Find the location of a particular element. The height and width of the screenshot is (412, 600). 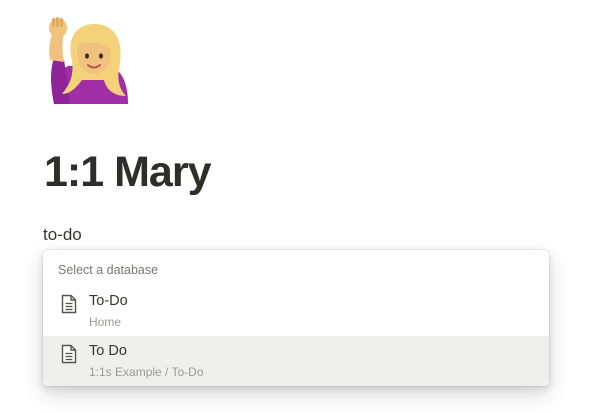

page-title: 1:1 Mary is located at coordinates (127, 172).